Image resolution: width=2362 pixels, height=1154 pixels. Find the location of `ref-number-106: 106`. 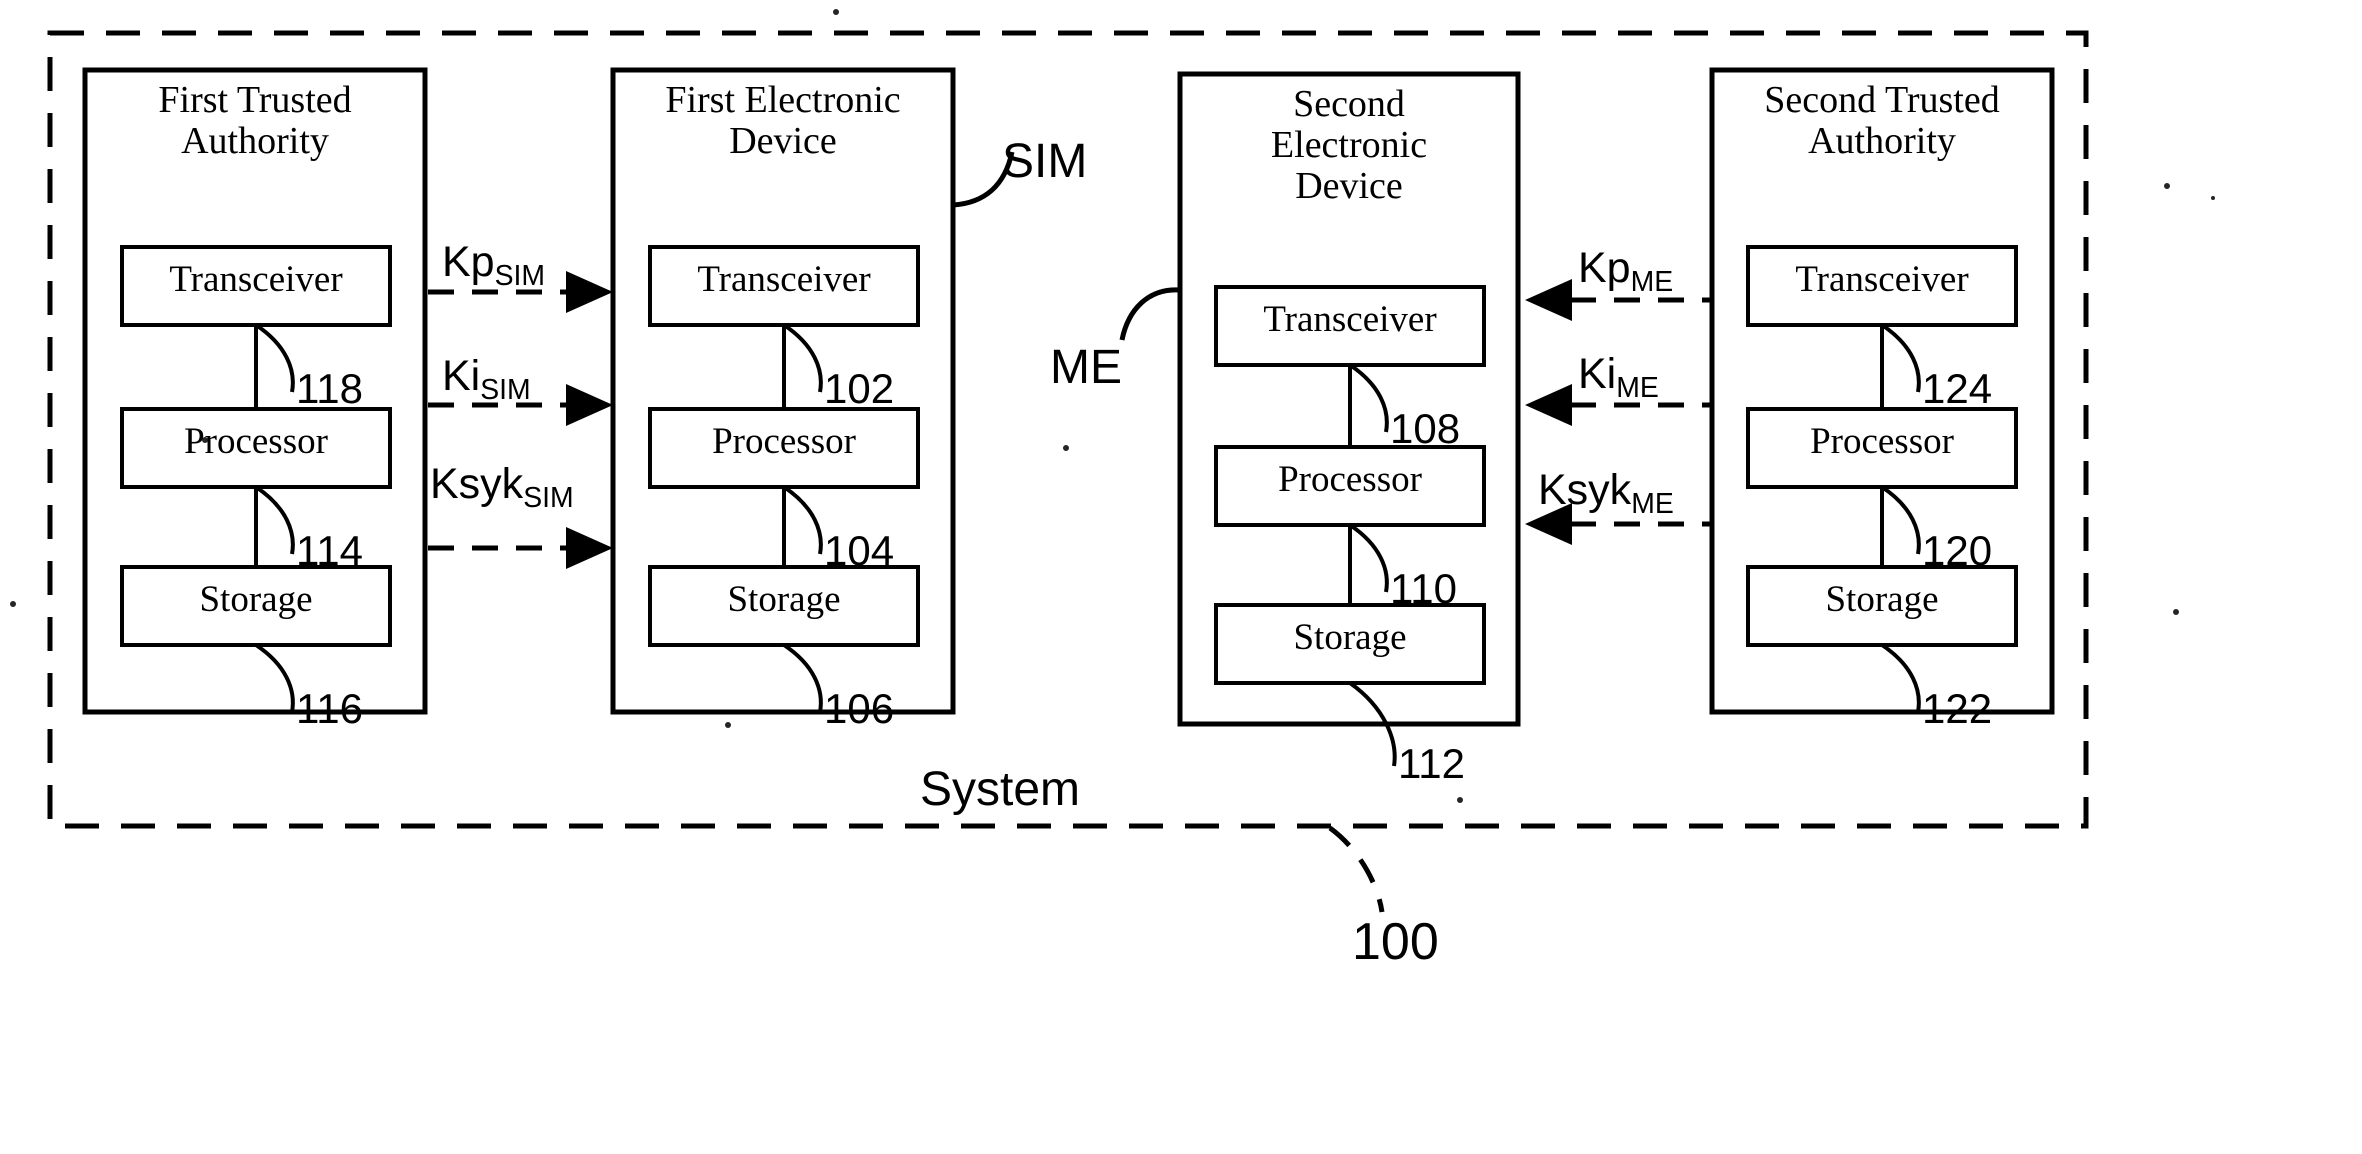

ref-number-106: 106 is located at coordinates (859, 708).